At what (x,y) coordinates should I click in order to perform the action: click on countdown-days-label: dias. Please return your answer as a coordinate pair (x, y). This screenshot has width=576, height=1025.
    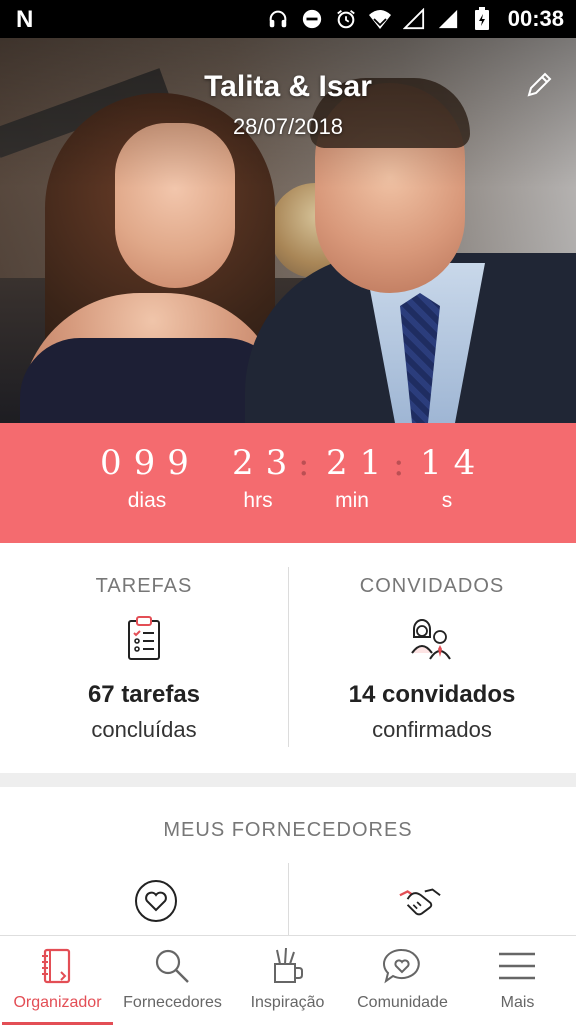
    Looking at the image, I should click on (147, 500).